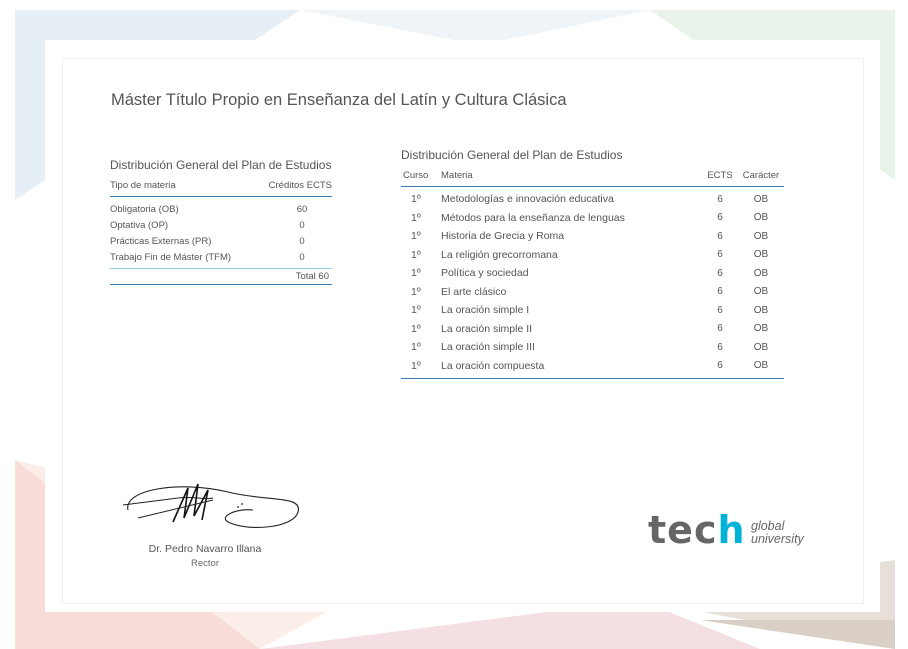 The image size is (908, 649). Describe the element at coordinates (221, 225) in the screenshot. I see `summary-row: Optativa (OP) 0` at that location.